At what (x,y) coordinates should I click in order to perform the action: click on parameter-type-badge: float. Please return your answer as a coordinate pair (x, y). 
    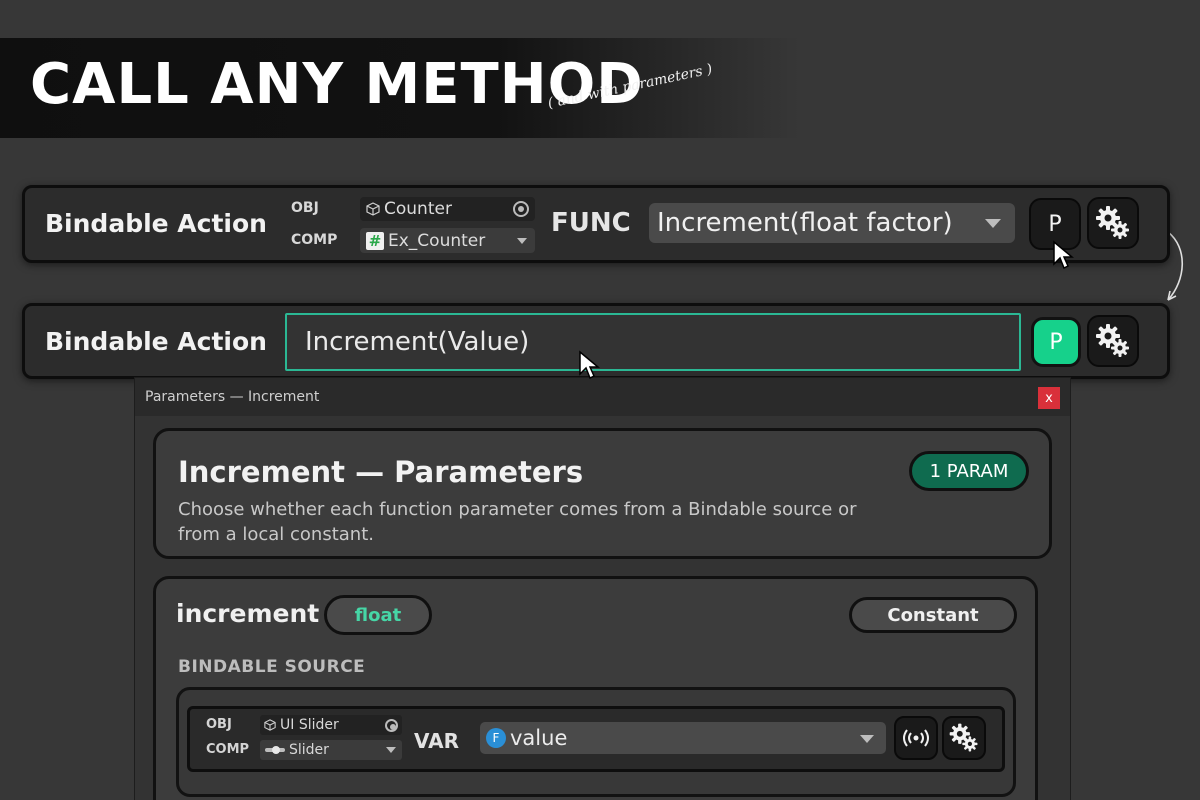
    Looking at the image, I should click on (378, 615).